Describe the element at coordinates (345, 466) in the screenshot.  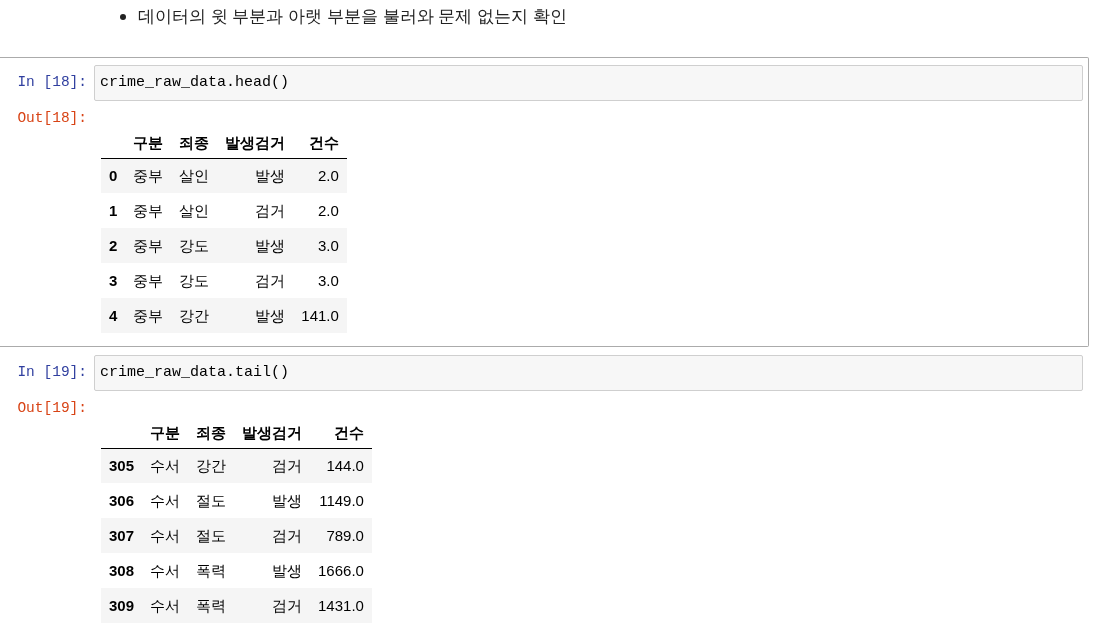
I see `table-cell: 144.0` at that location.